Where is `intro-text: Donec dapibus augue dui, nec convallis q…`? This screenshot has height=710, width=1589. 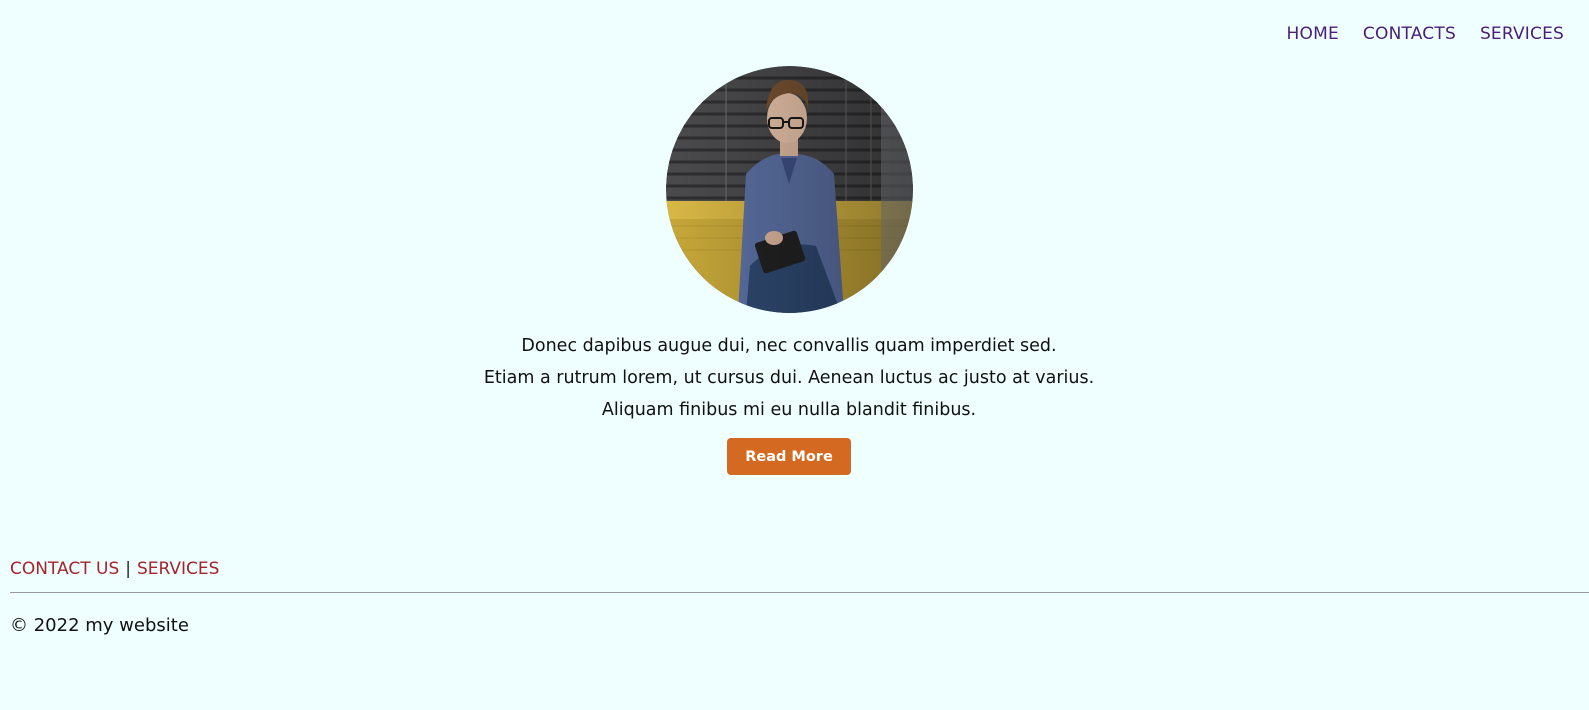
intro-text: Donec dapibus augue dui, nec convallis q… is located at coordinates (789, 378).